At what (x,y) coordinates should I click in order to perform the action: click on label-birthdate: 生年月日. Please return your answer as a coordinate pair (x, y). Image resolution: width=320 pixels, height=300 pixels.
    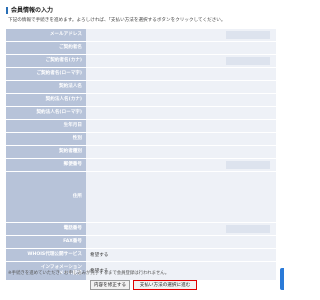
    Looking at the image, I should click on (46, 126).